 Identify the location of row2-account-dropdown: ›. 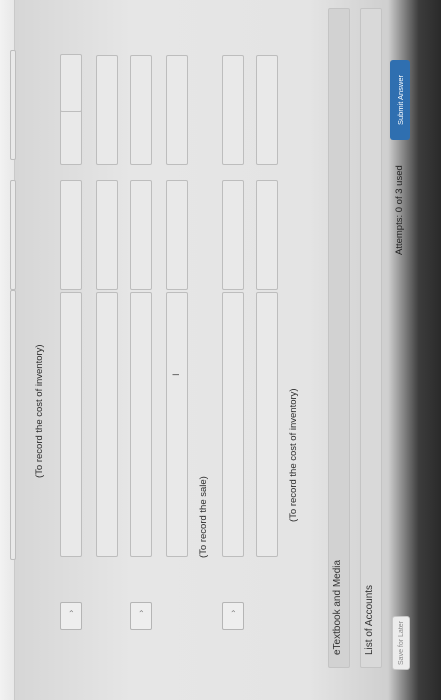
(71, 616).